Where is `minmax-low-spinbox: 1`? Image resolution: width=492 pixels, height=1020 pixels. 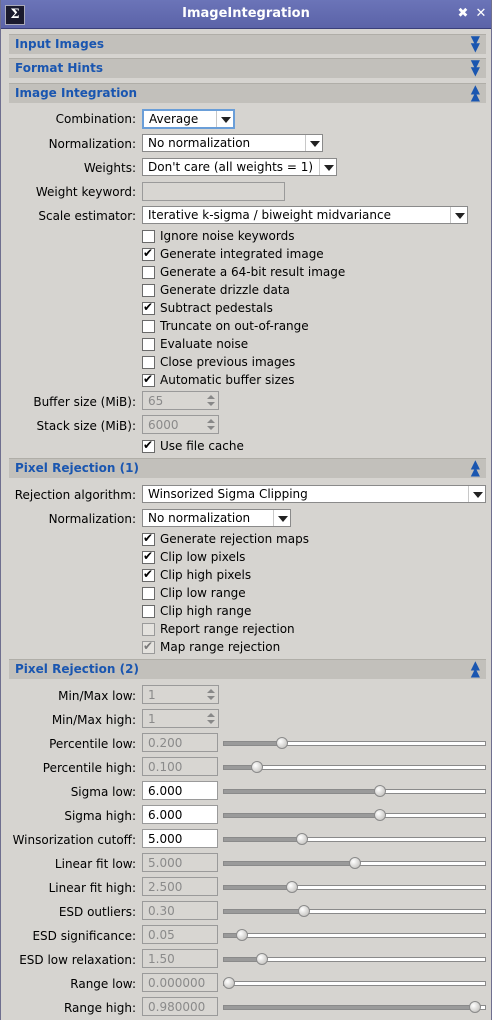 minmax-low-spinbox: 1 is located at coordinates (180, 694).